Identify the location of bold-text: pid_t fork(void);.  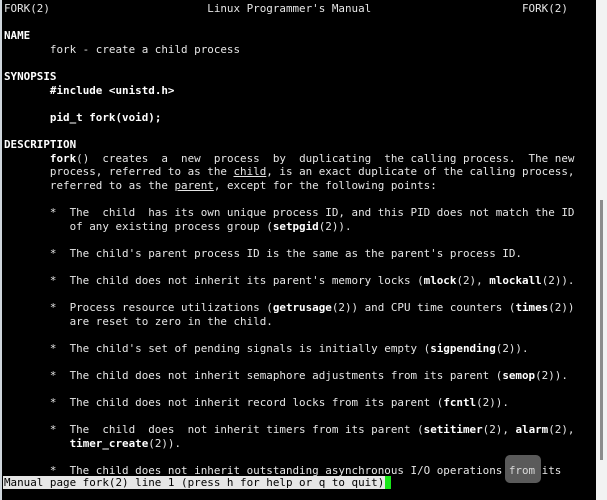
(105, 117).